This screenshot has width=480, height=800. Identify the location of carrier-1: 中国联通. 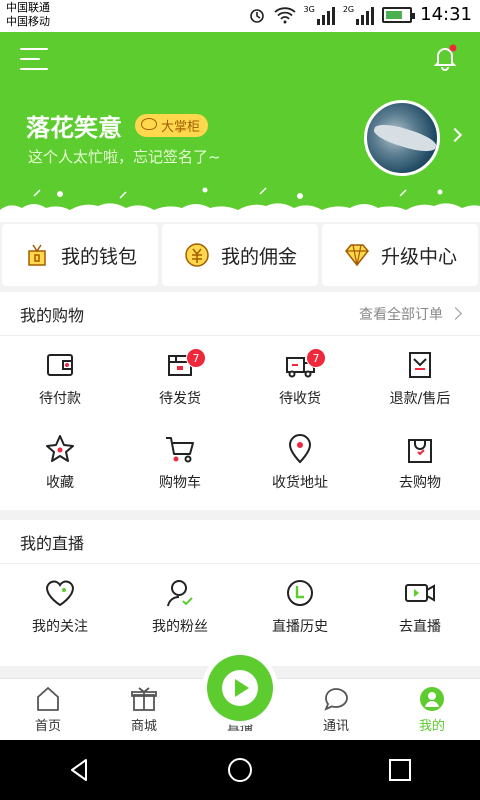
(28, 7).